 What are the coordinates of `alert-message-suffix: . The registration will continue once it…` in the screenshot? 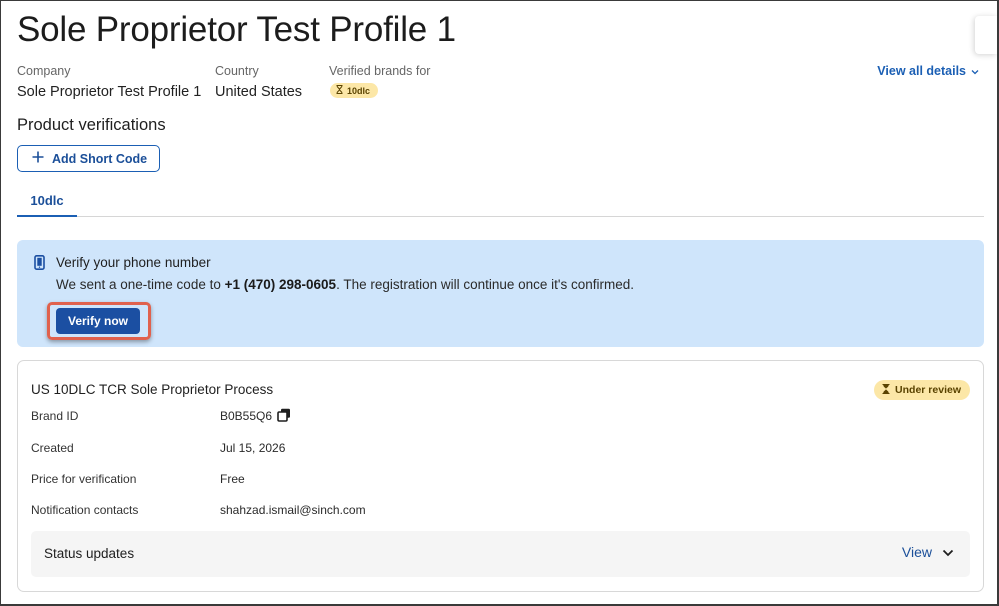 It's located at (485, 284).